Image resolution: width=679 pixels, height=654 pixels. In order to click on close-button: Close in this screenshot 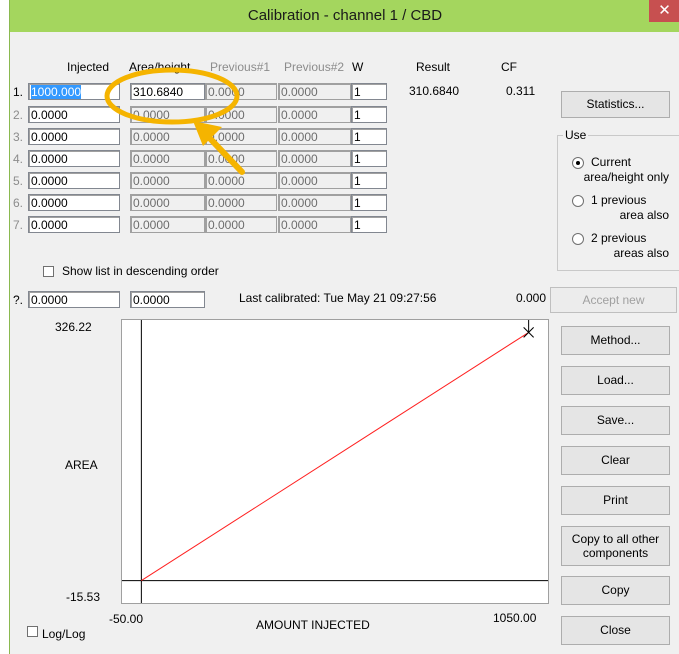, I will do `click(615, 630)`.